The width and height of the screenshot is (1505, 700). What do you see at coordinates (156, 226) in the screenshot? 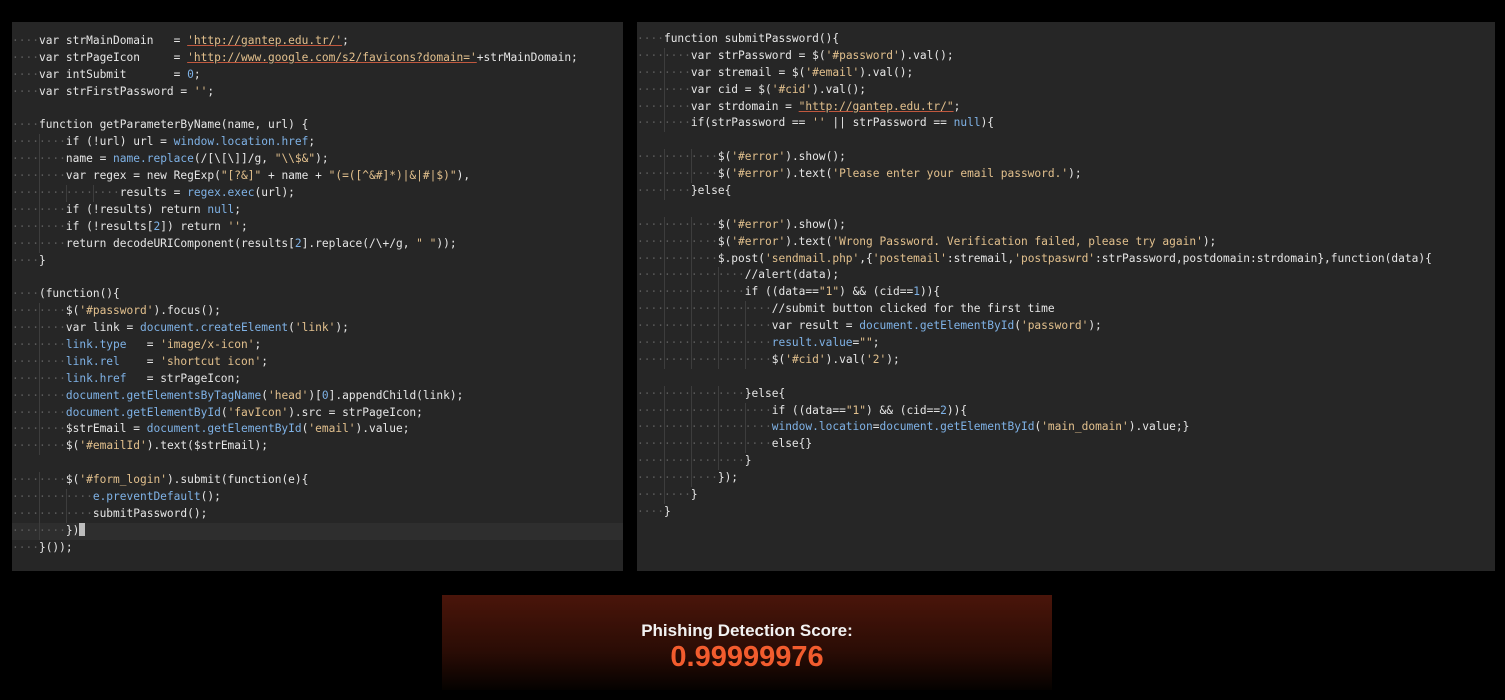
I see `code-text: if (!results[2]) return '';` at bounding box center [156, 226].